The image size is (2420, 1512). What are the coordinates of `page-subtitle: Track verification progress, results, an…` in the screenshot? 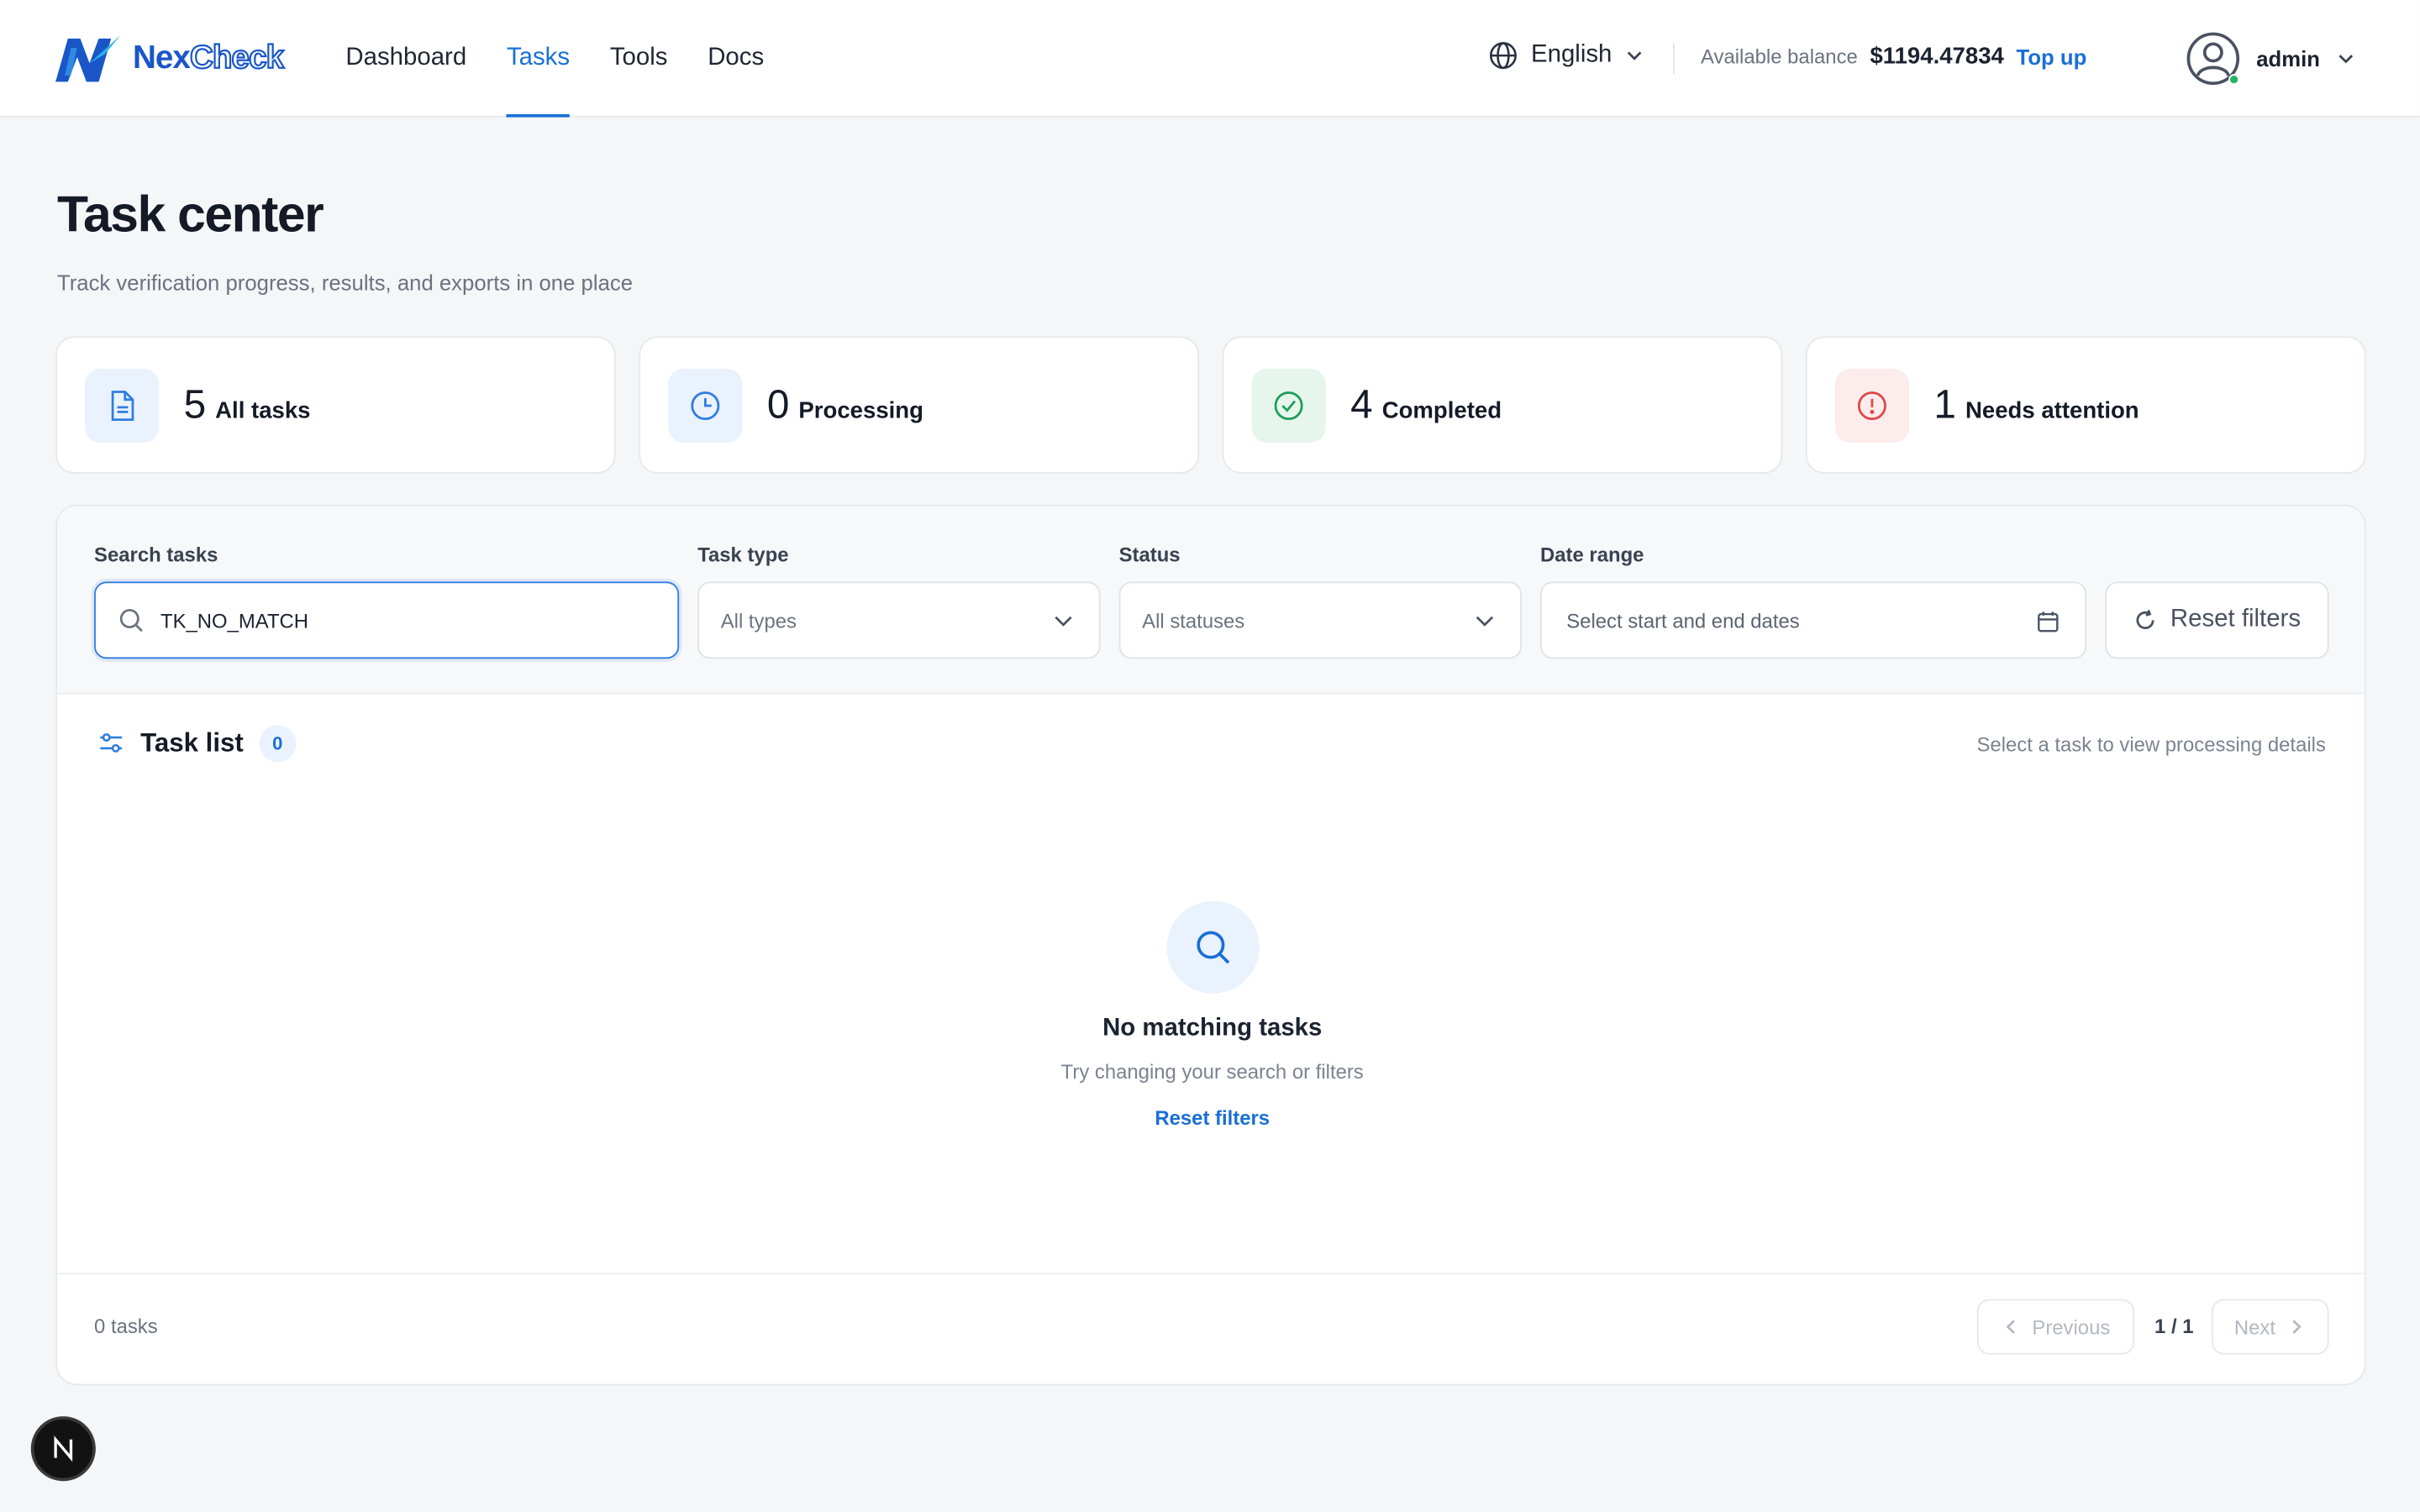 It's located at (345, 282).